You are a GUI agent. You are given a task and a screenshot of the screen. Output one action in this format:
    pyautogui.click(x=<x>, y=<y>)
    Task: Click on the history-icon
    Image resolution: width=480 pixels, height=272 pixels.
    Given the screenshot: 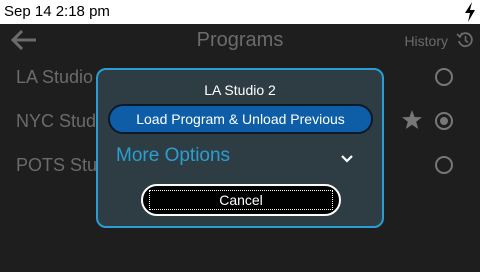 What is the action you would take?
    pyautogui.click(x=465, y=40)
    